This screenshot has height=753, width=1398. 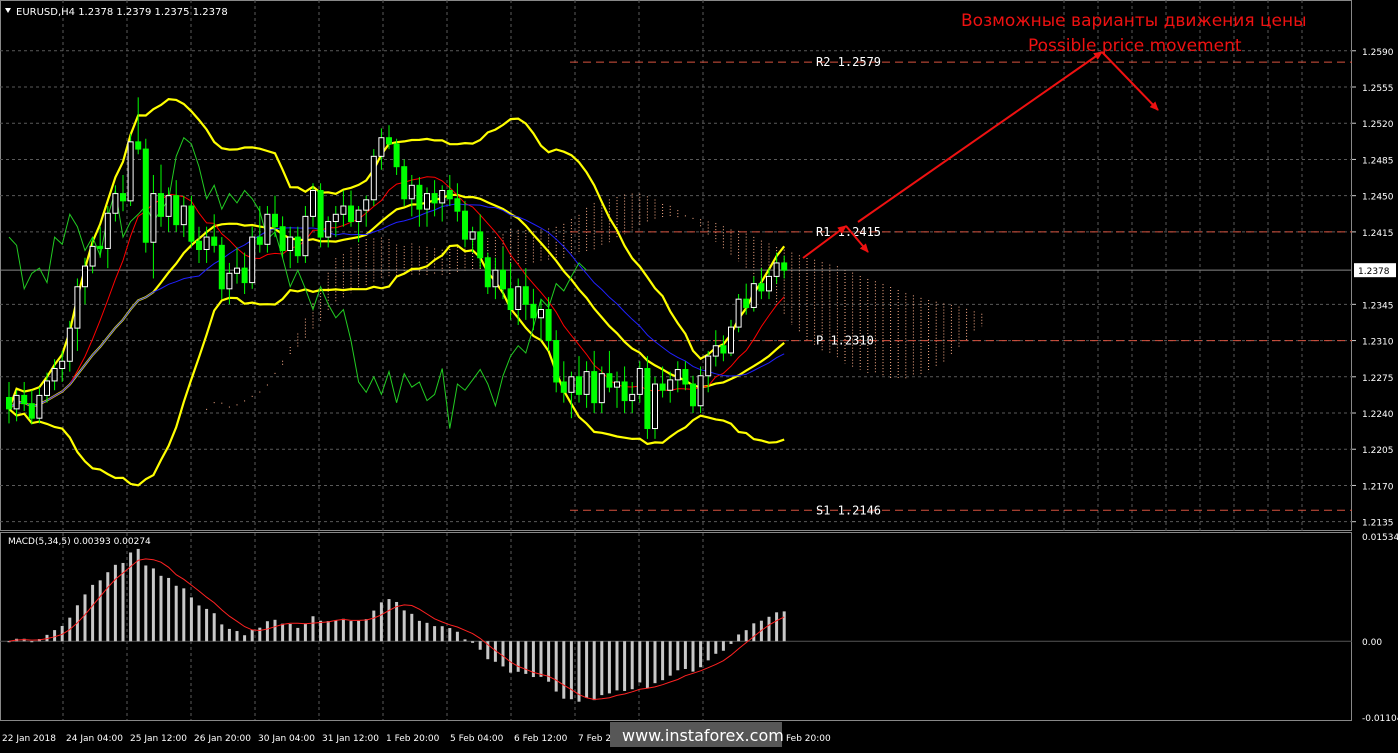 What do you see at coordinates (1380, 719) in the screenshot?
I see `macd-axis-label: -0.01104` at bounding box center [1380, 719].